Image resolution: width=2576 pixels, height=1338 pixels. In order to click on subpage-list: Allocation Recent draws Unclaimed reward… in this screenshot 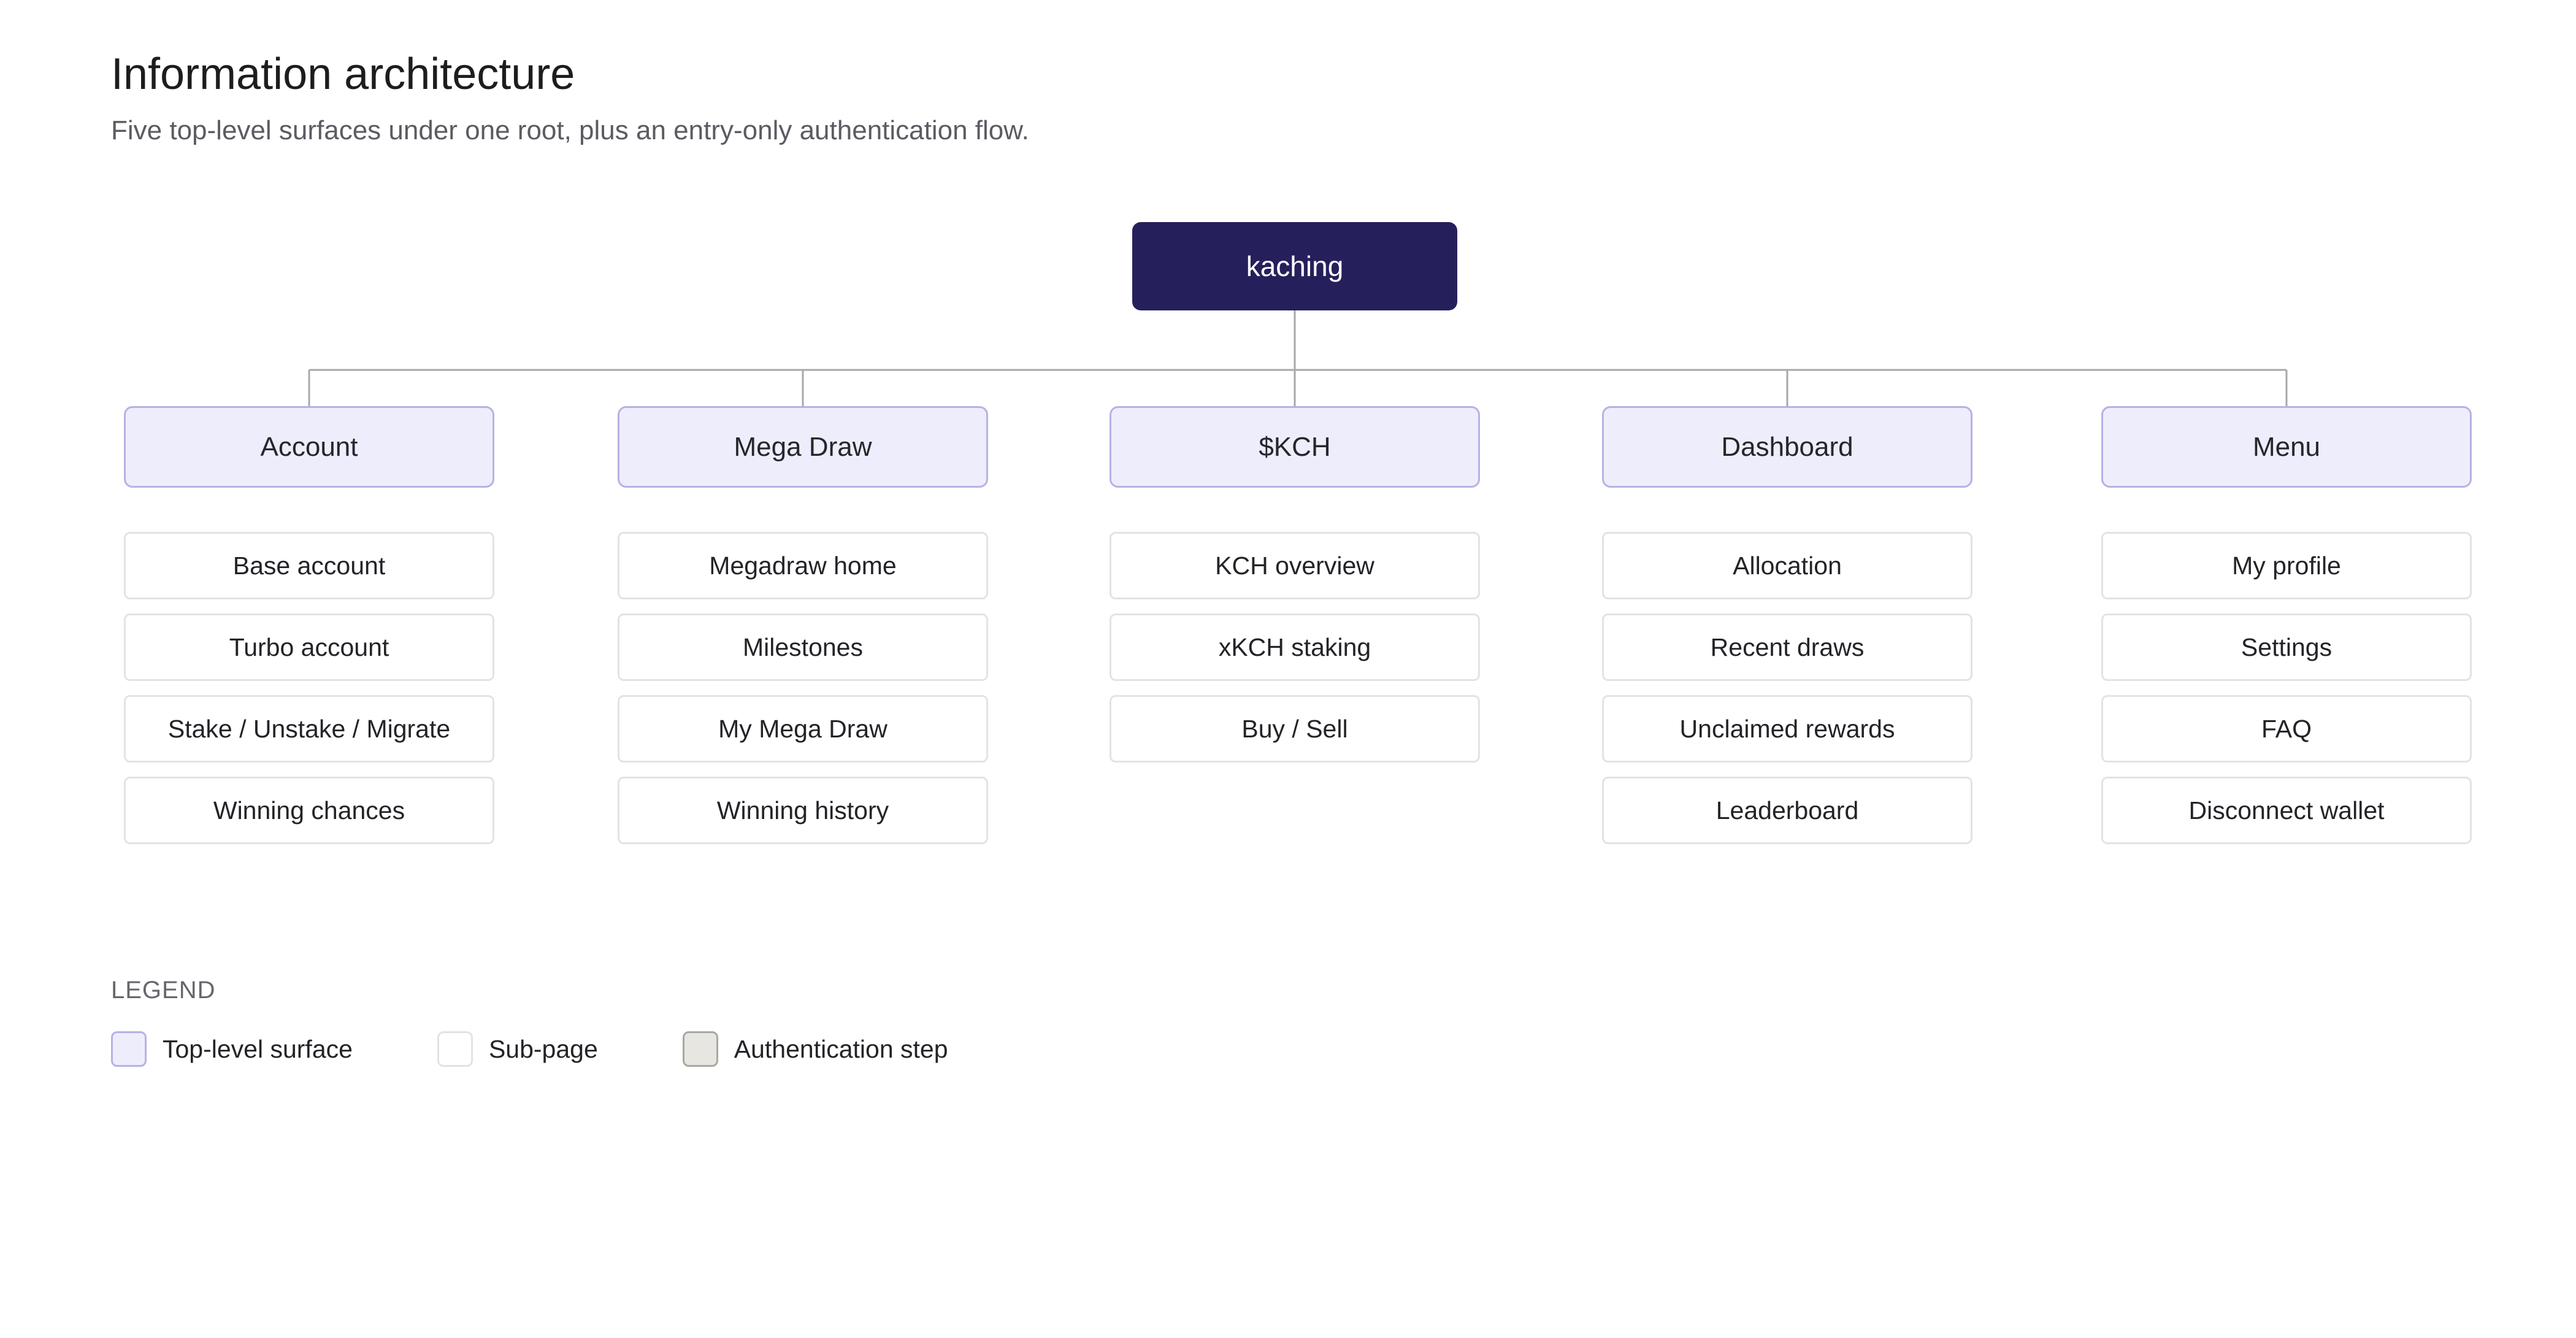, I will do `click(1787, 688)`.